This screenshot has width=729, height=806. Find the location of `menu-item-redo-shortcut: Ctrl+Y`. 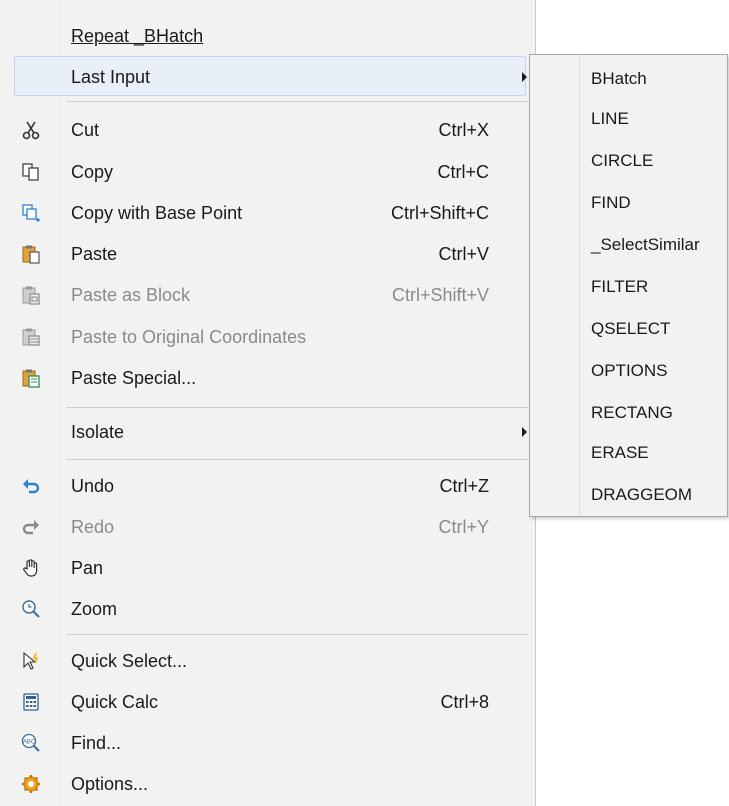

menu-item-redo-shortcut: Ctrl+Y is located at coordinates (463, 527).